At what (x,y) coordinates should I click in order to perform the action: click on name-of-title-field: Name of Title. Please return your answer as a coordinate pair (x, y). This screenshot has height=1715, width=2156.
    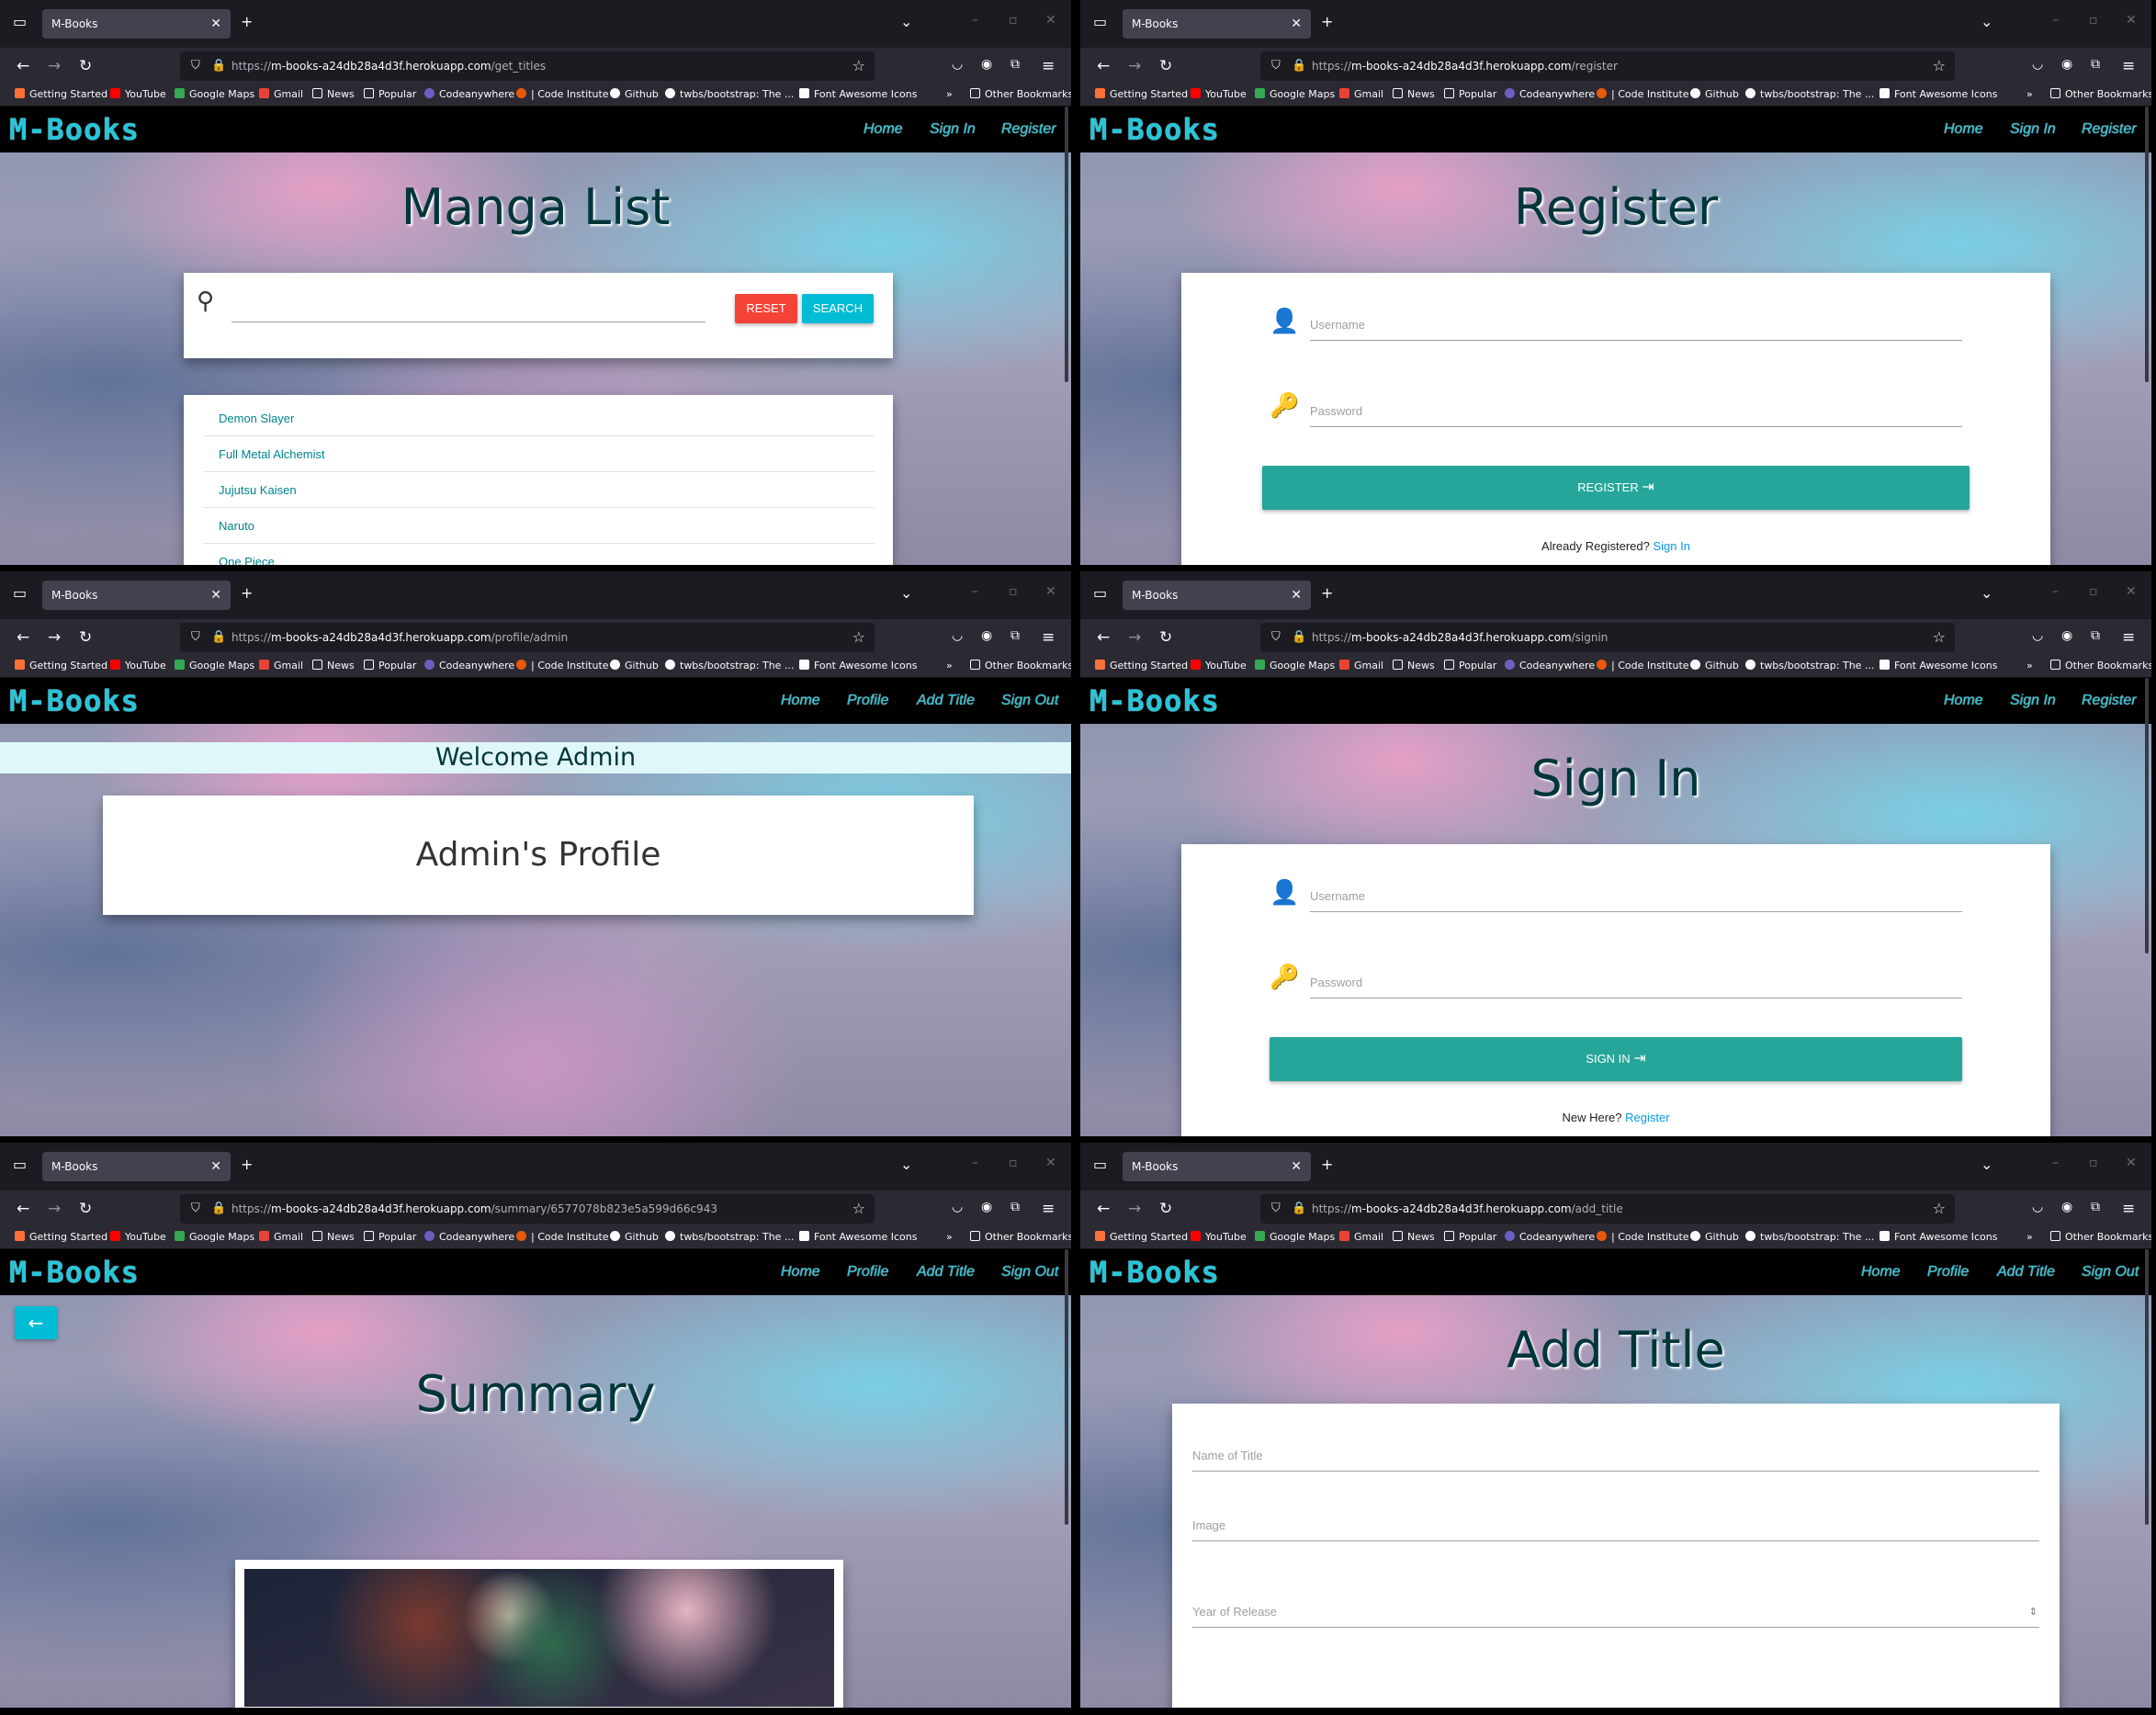
    Looking at the image, I should click on (1615, 1456).